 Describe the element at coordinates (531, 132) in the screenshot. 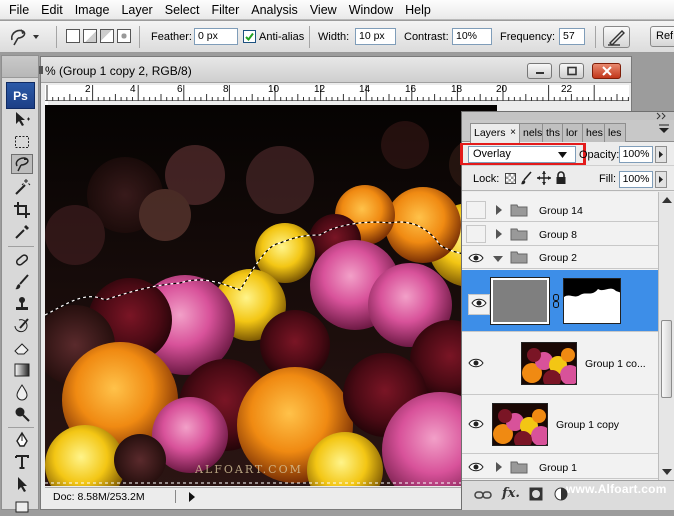

I see `tab-channels: nels` at that location.